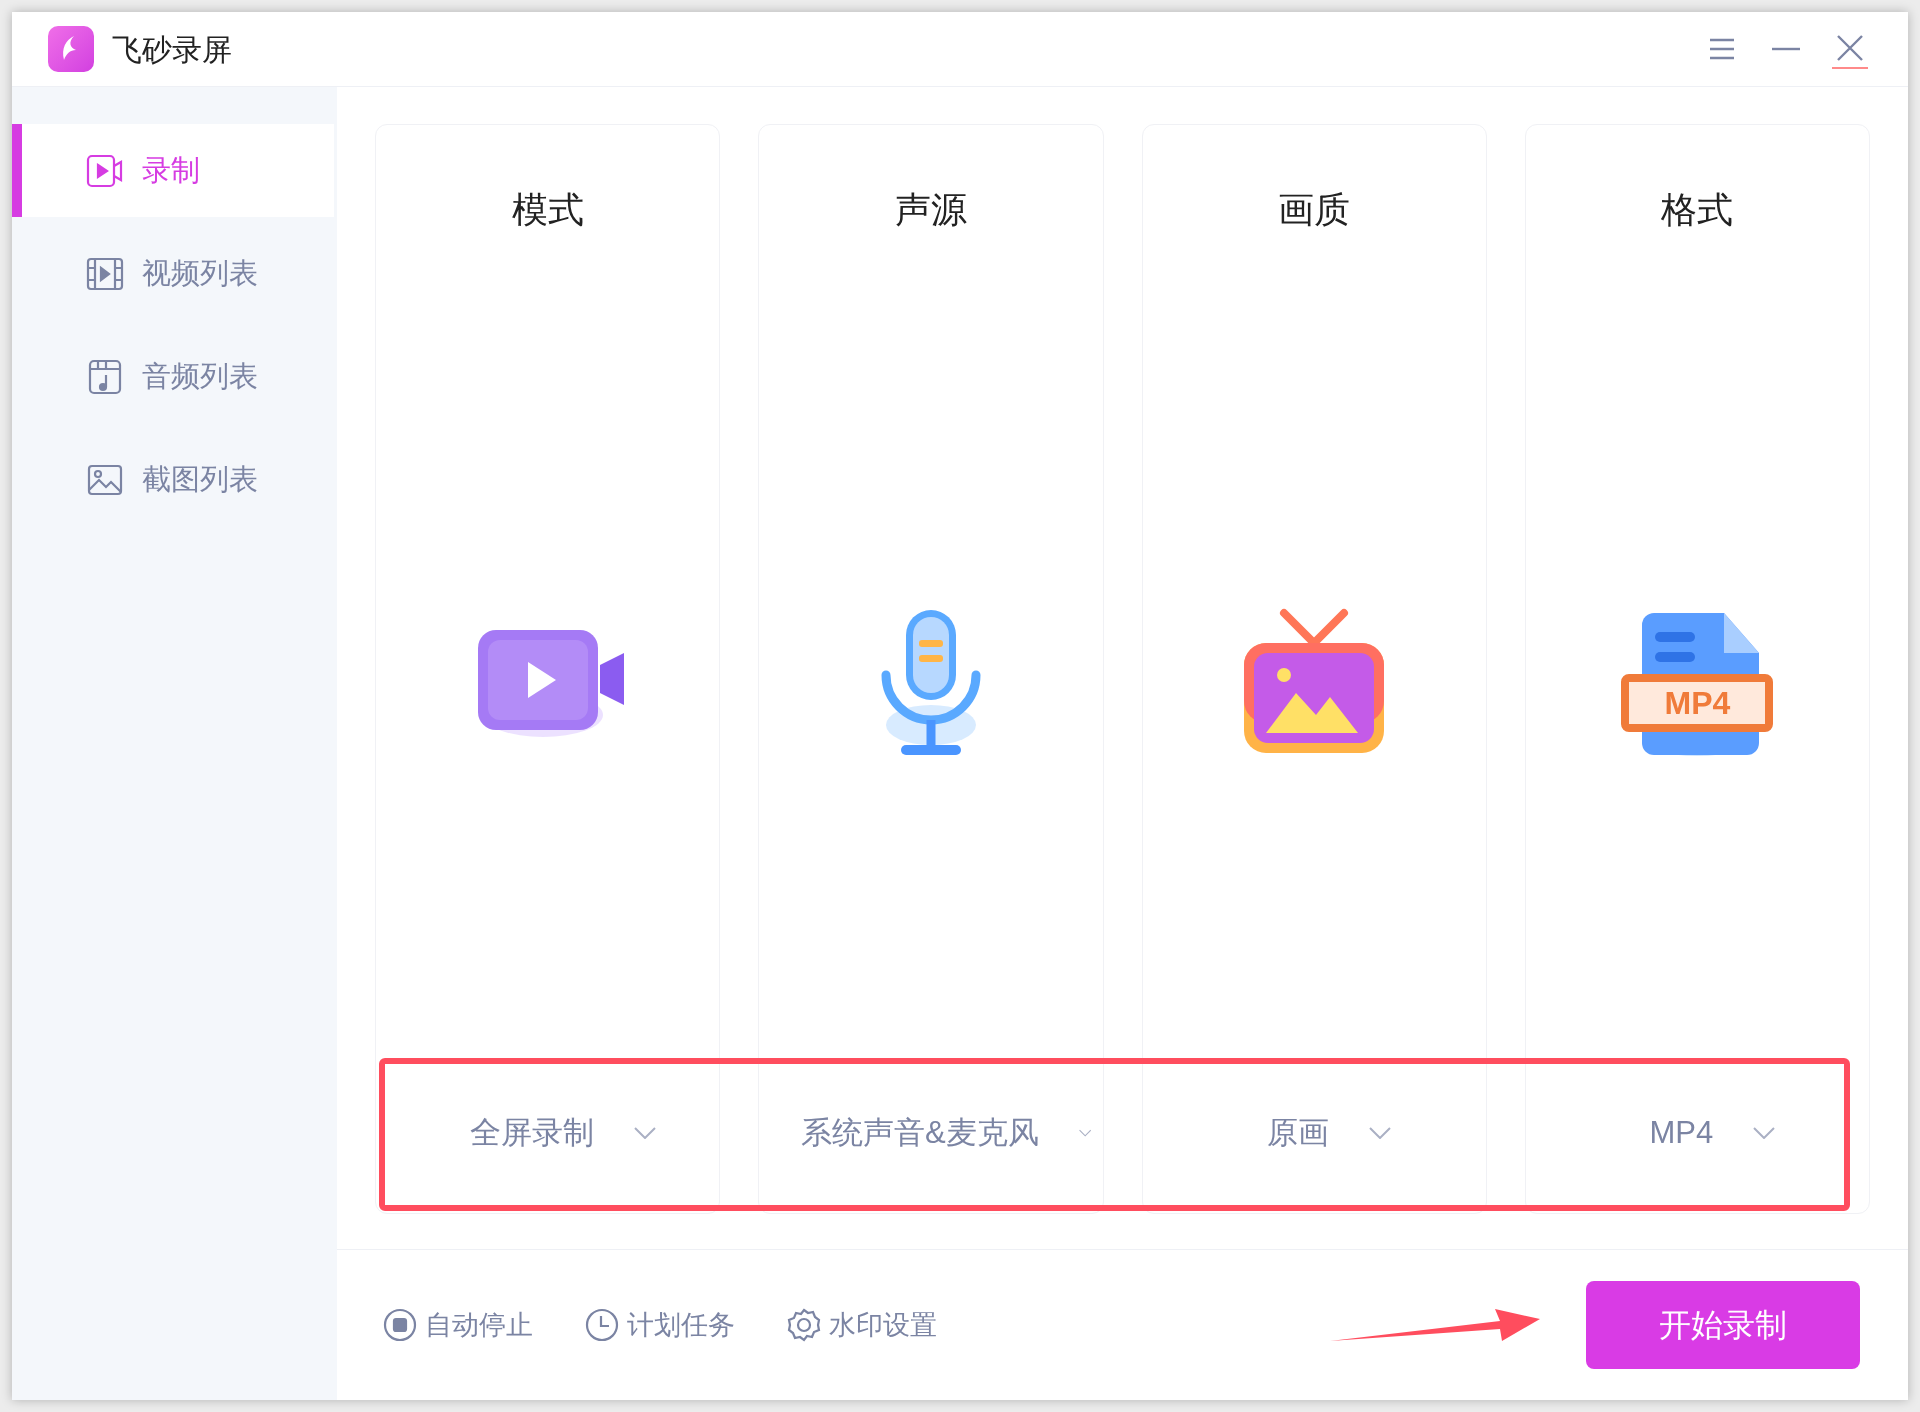 The width and height of the screenshot is (1920, 1412). What do you see at coordinates (1314, 1133) in the screenshot?
I see `dropdown: 原画` at bounding box center [1314, 1133].